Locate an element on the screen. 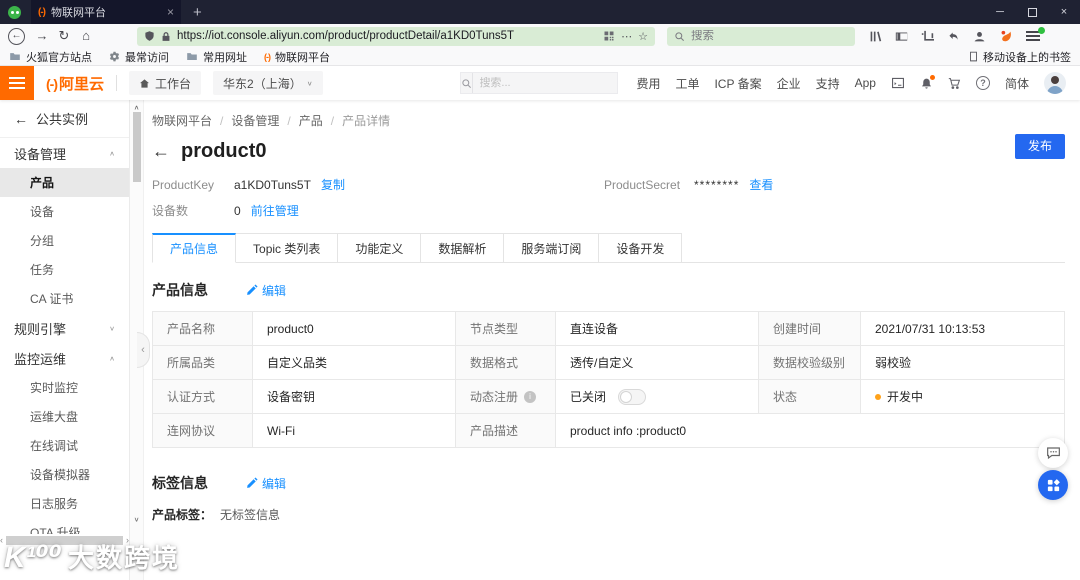 This screenshot has width=1080, height=580. wechat-icon is located at coordinates (14, 12).